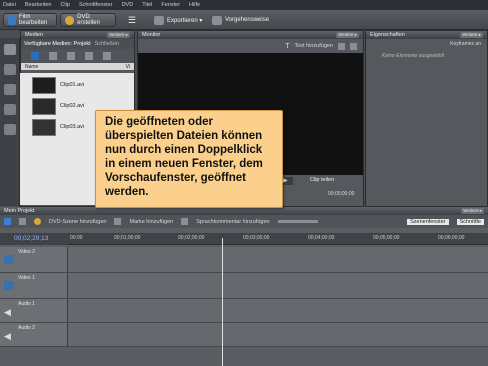 Image resolution: width=488 pixels, height=366 pixels. Describe the element at coordinates (470, 221) in the screenshot. I see `timeline-tab: Schnittfe` at that location.